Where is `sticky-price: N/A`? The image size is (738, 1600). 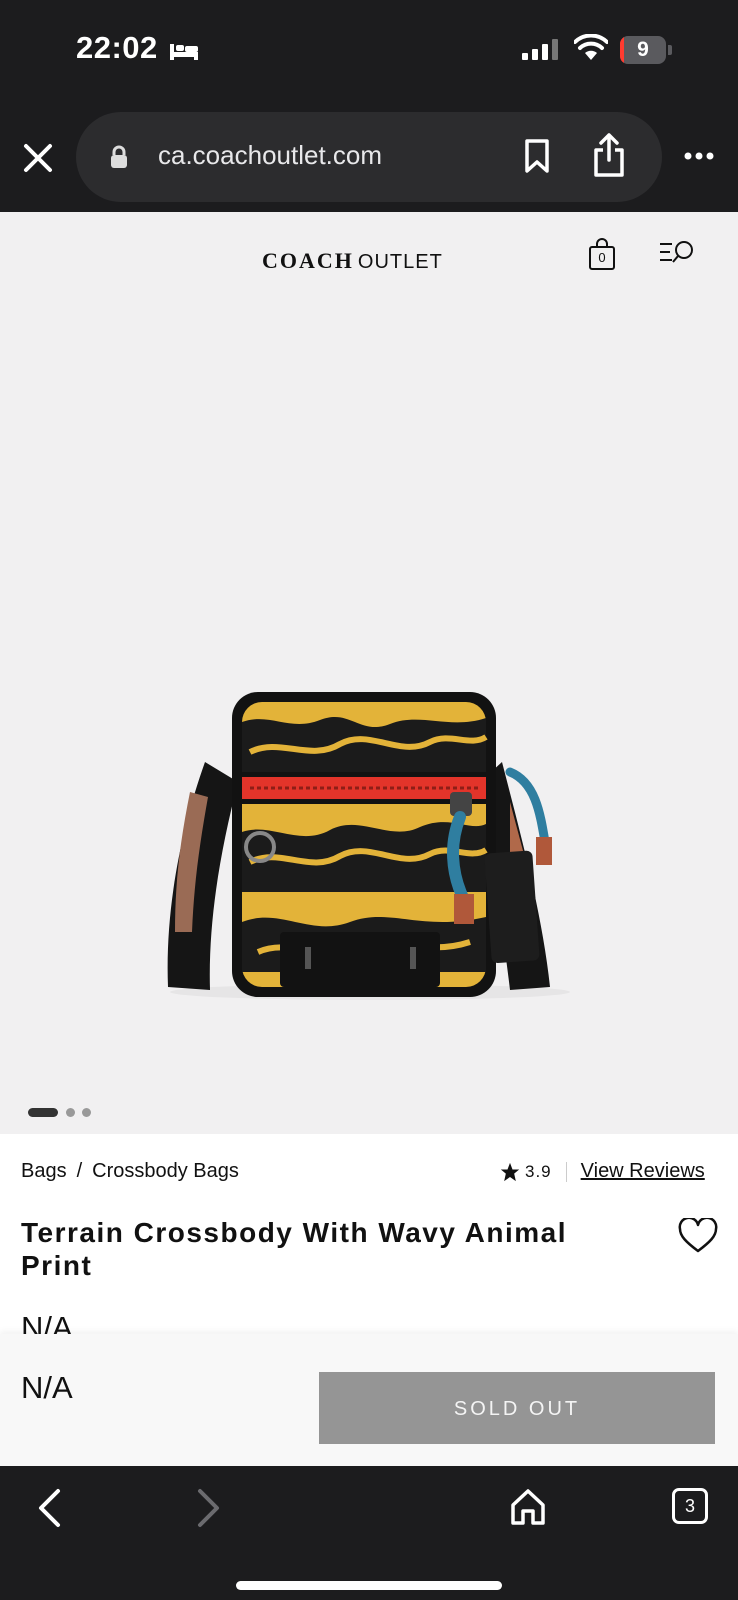 sticky-price: N/A is located at coordinates (47, 1387).